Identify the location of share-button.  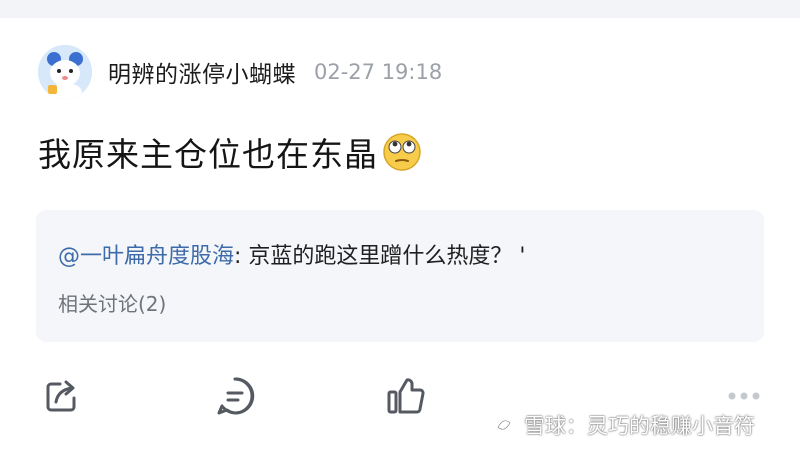
(62, 396).